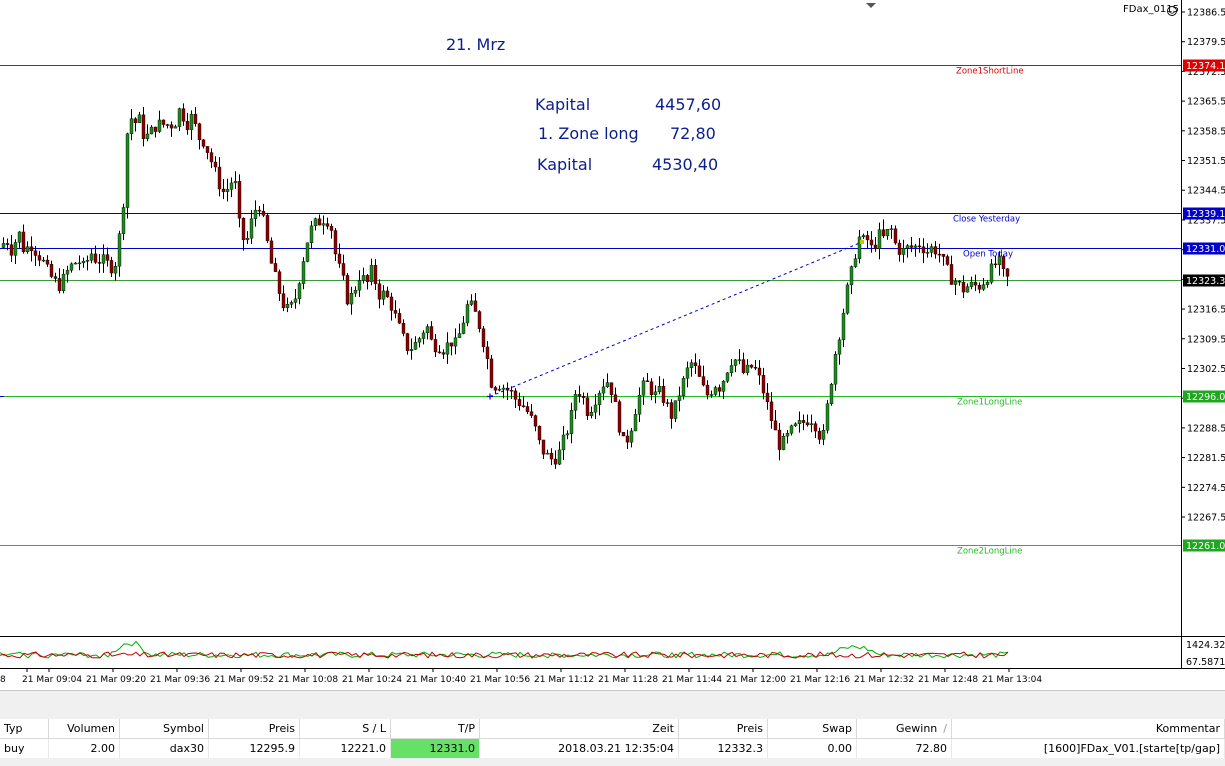 This screenshot has height=766, width=1225. What do you see at coordinates (345, 748) in the screenshot?
I see `cell-sl: 12221.0` at bounding box center [345, 748].